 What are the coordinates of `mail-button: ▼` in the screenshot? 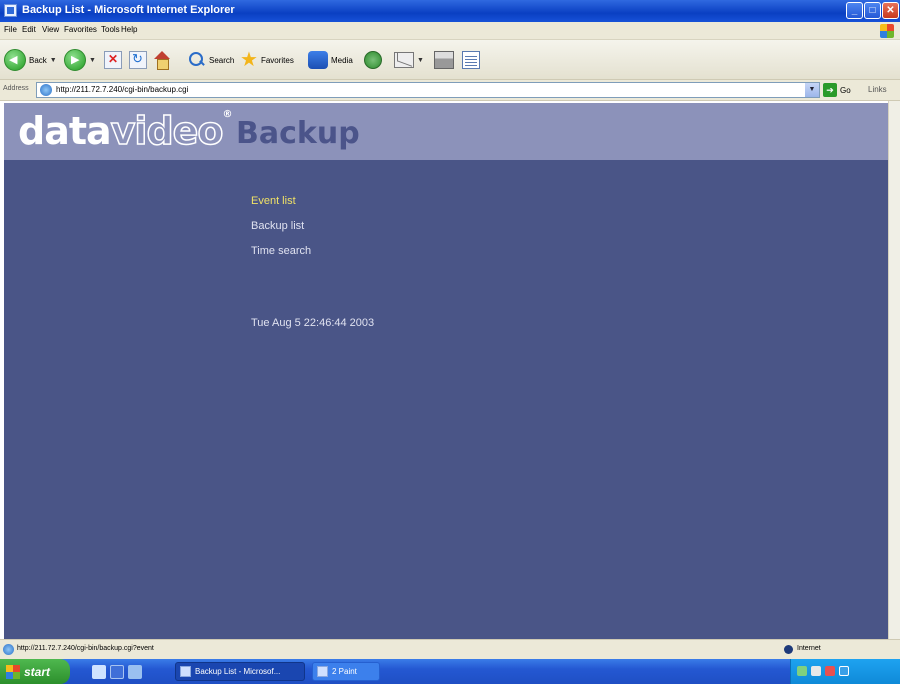 It's located at (409, 60).